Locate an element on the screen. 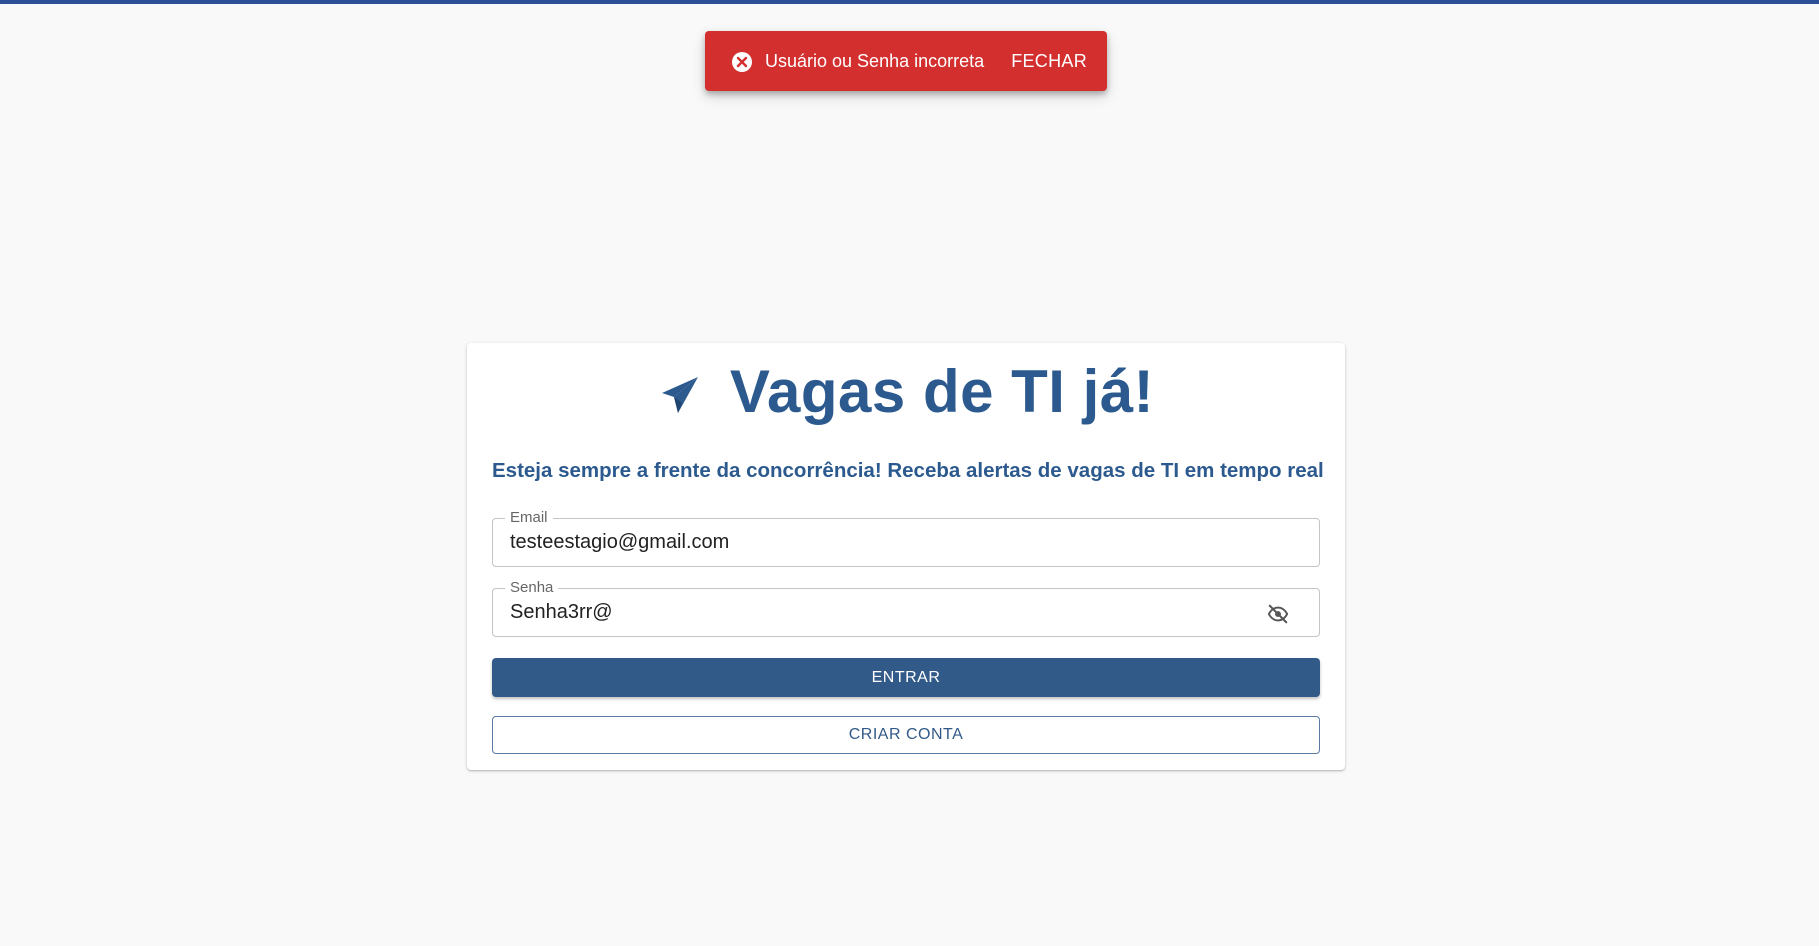 This screenshot has width=1819, height=946. error-circle-icon is located at coordinates (742, 62).